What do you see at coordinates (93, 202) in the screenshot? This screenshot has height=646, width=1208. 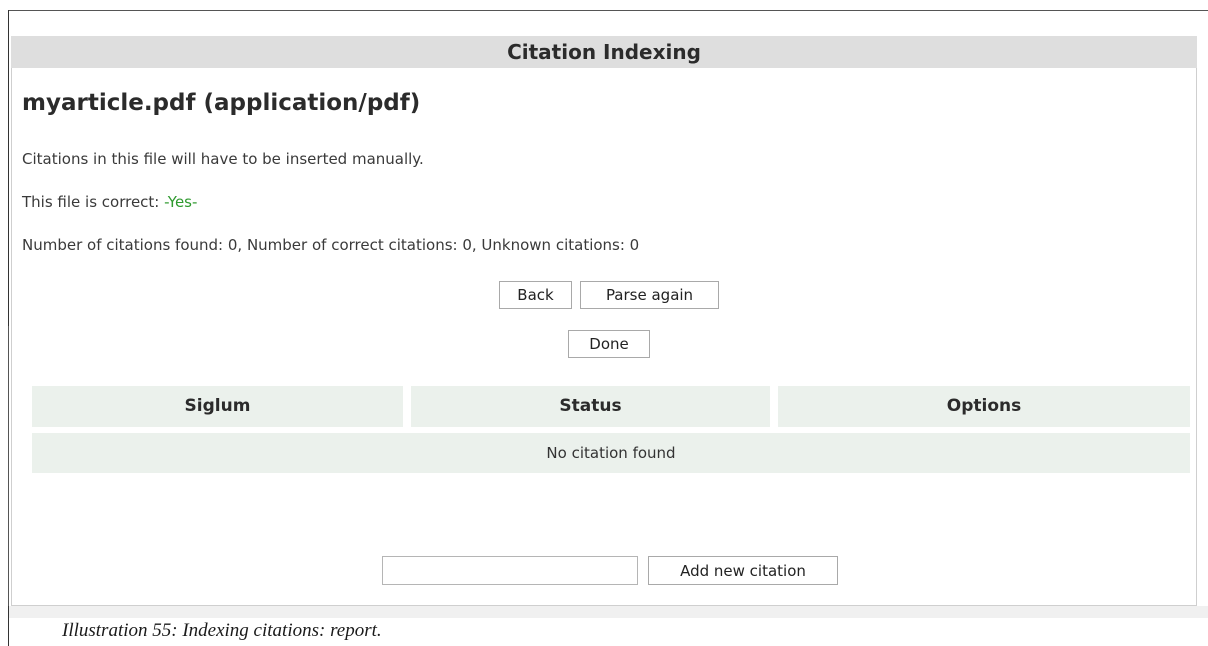 I see `file-correct-label: This file is correct:` at bounding box center [93, 202].